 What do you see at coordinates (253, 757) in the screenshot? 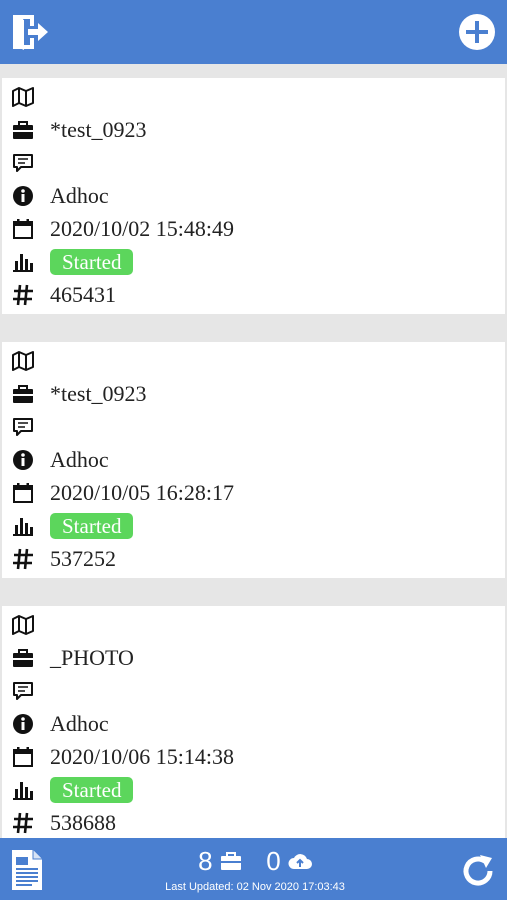
I see `date-row: 2020/10/06 15:14:38` at bounding box center [253, 757].